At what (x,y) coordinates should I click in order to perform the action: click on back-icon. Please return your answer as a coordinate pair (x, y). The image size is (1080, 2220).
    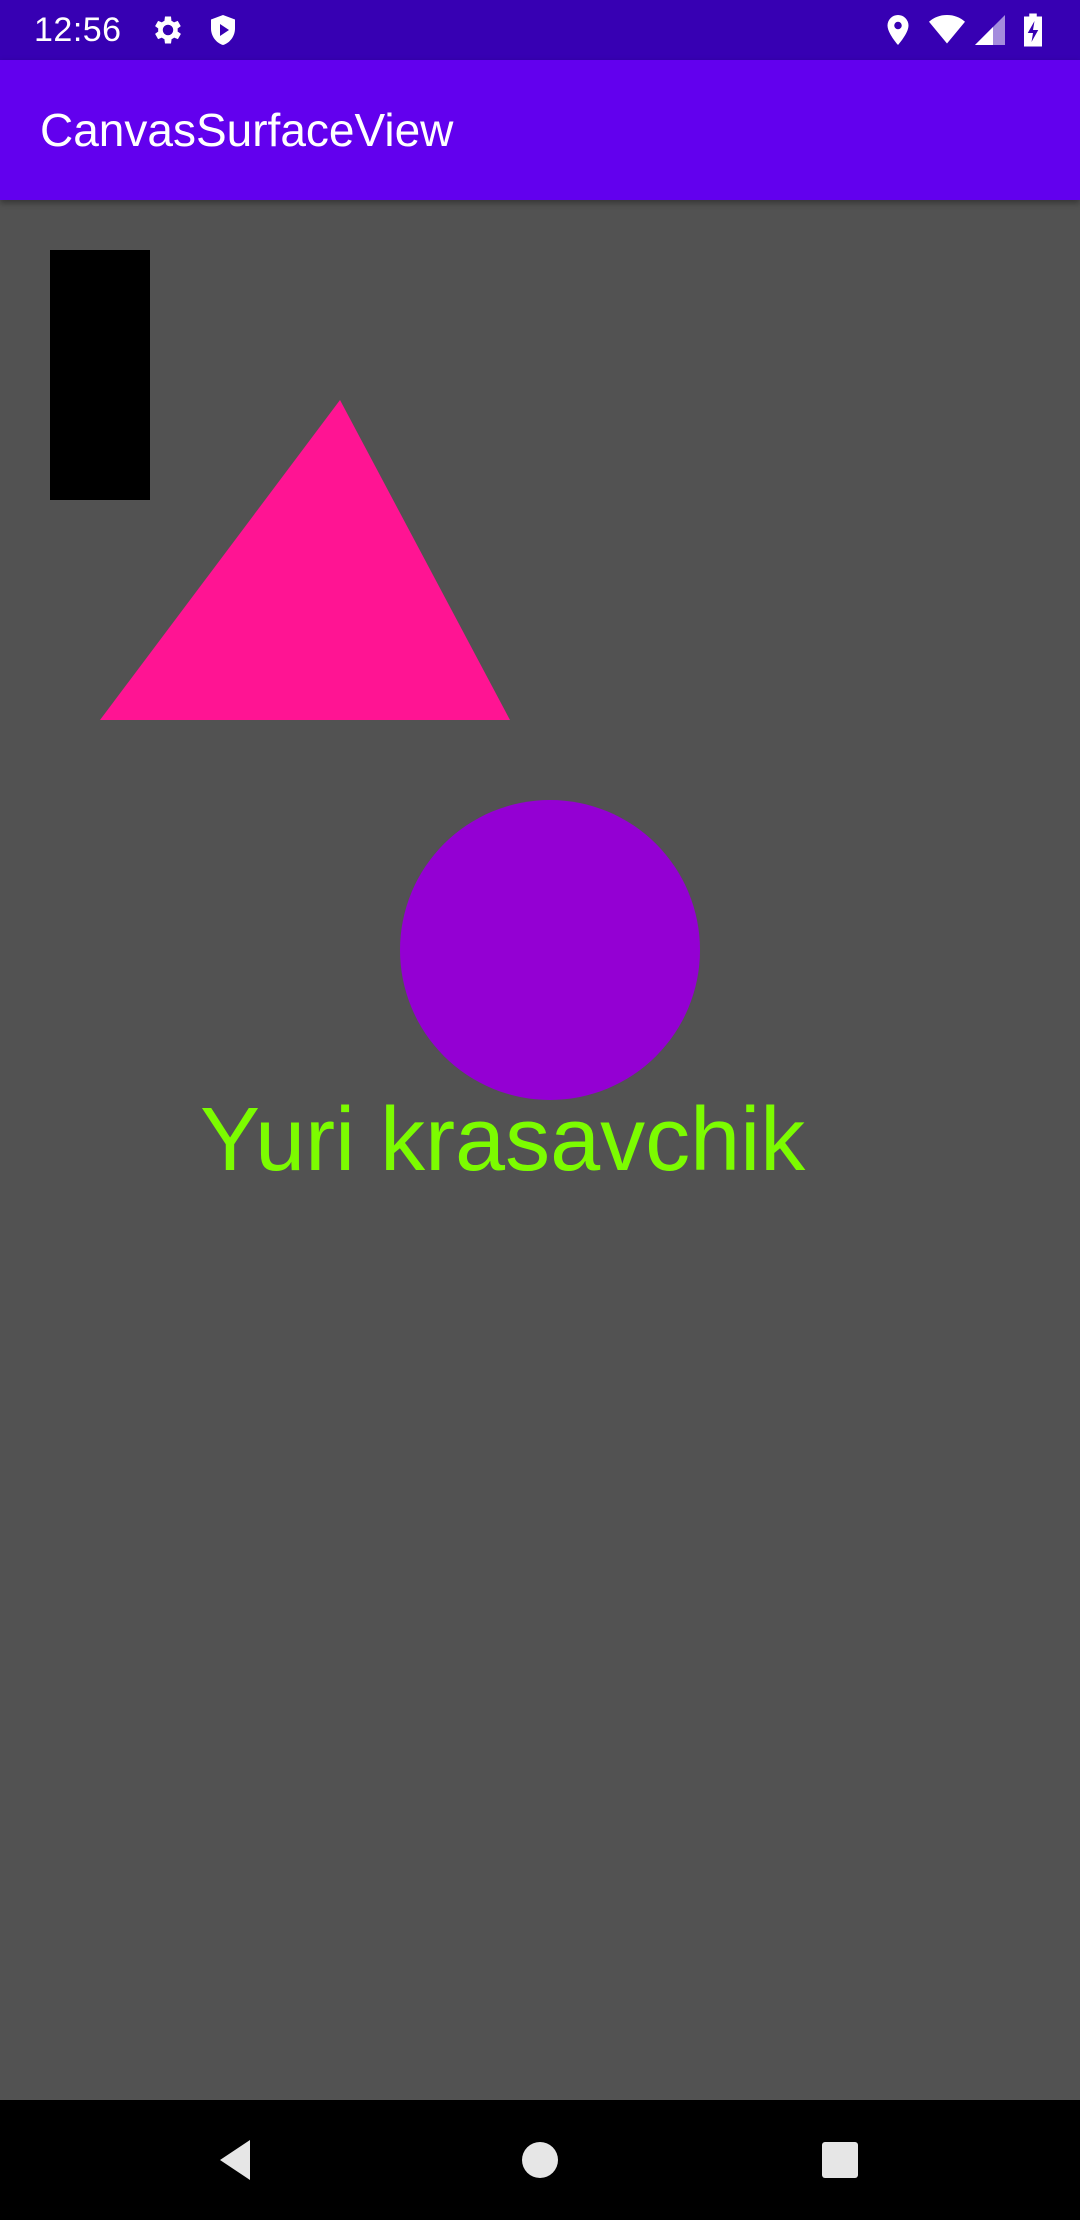
    Looking at the image, I should click on (240, 2160).